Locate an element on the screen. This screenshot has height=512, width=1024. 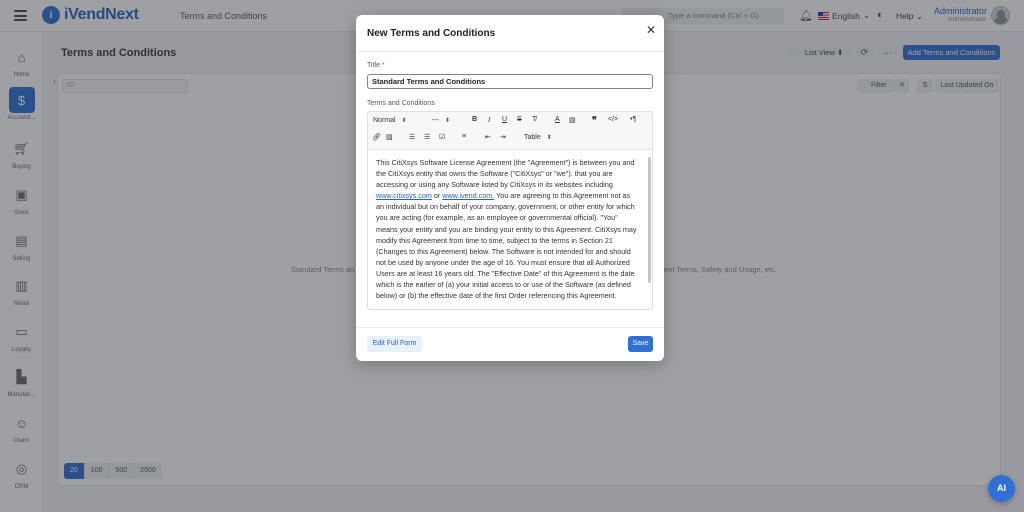
strikethrough-icon: S is located at coordinates (519, 119).